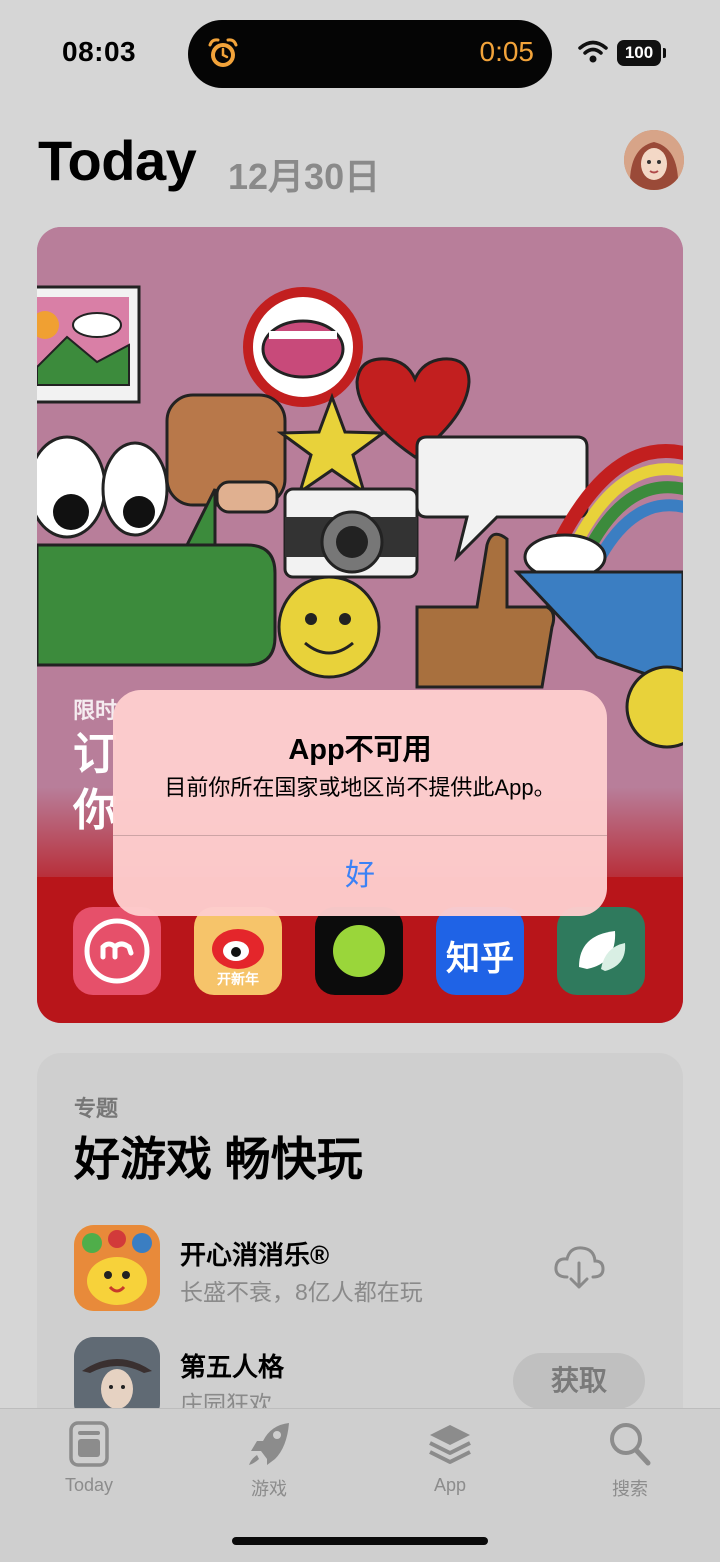 Image resolution: width=720 pixels, height=1562 pixels. What do you see at coordinates (96, 1108) in the screenshot?
I see `collection-kicker: 专题` at bounding box center [96, 1108].